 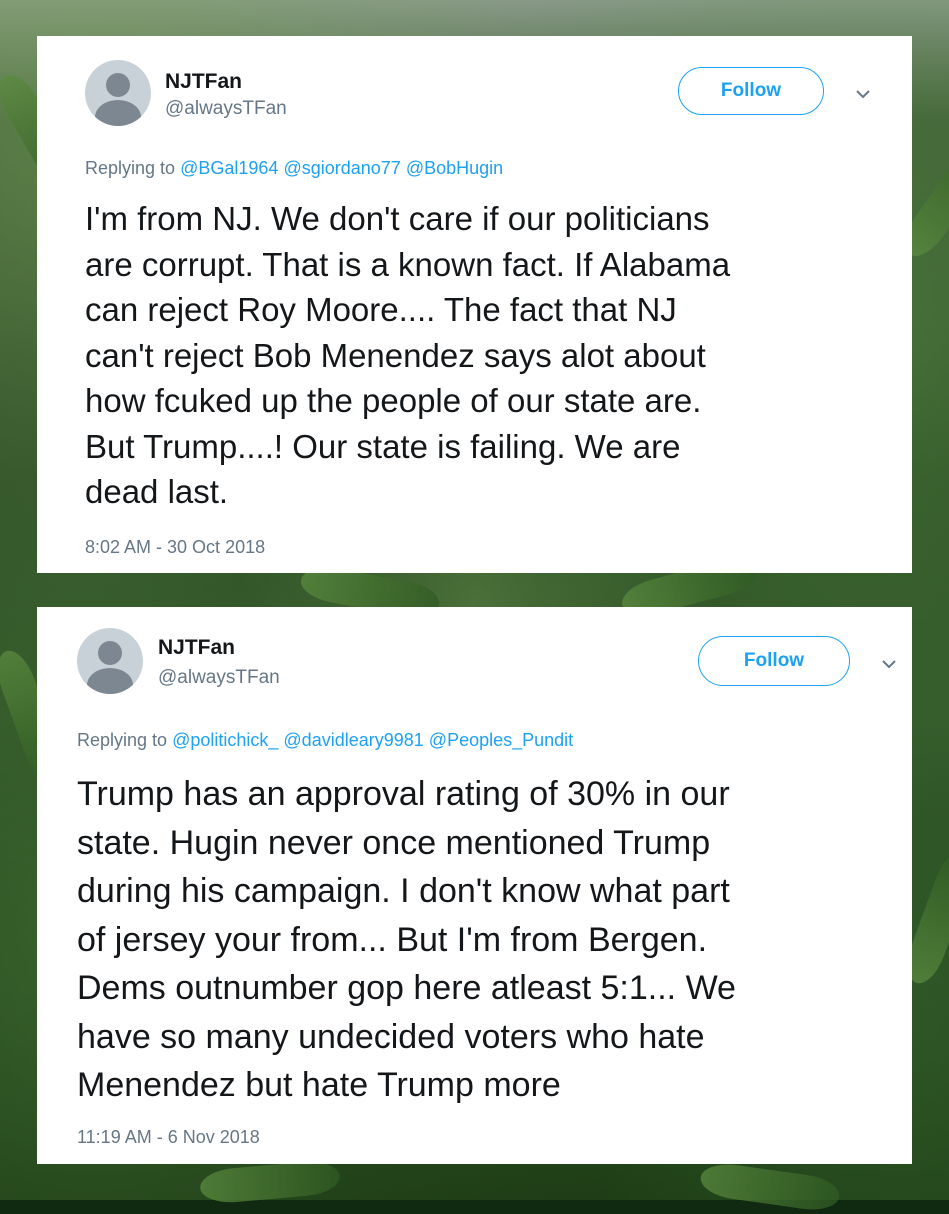 What do you see at coordinates (175, 547) in the screenshot?
I see `tweet-timestamp: 8:02 AM - 30 Oct 2018` at bounding box center [175, 547].